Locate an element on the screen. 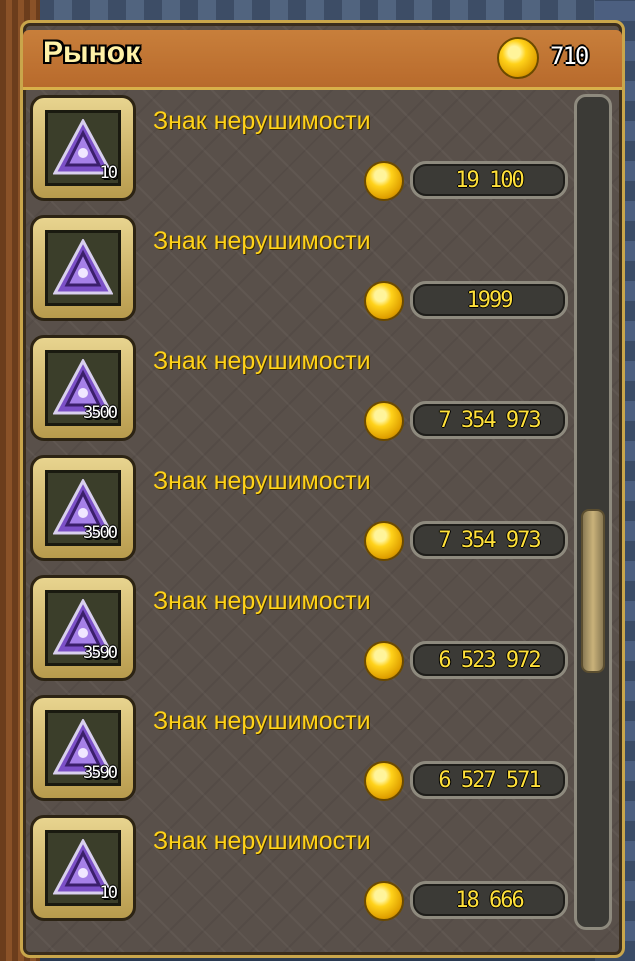  list-scrollbar is located at coordinates (593, 512).